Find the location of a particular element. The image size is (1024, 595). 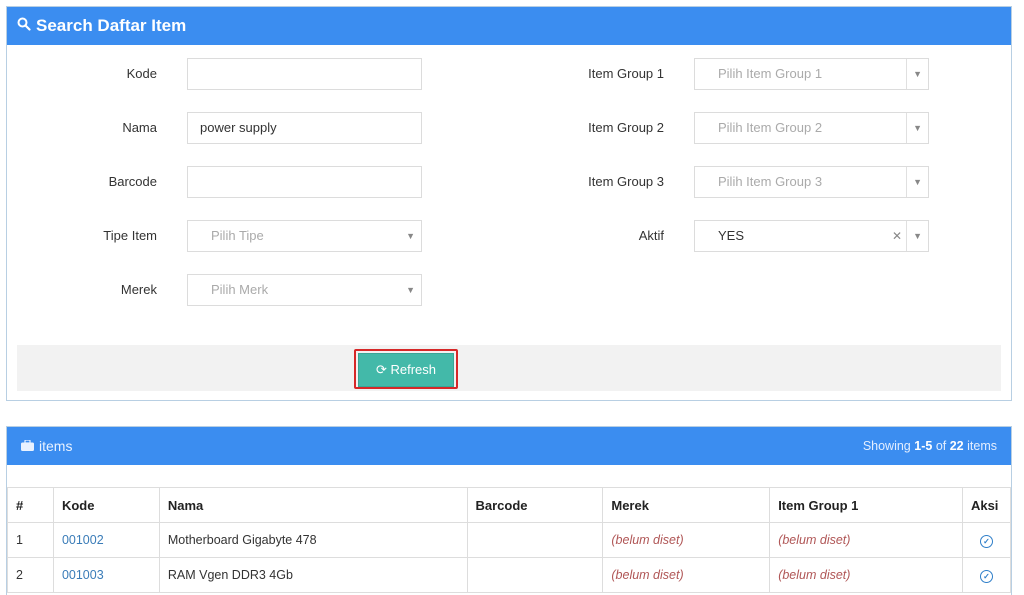

col-aksi: Aksi is located at coordinates (986, 505).